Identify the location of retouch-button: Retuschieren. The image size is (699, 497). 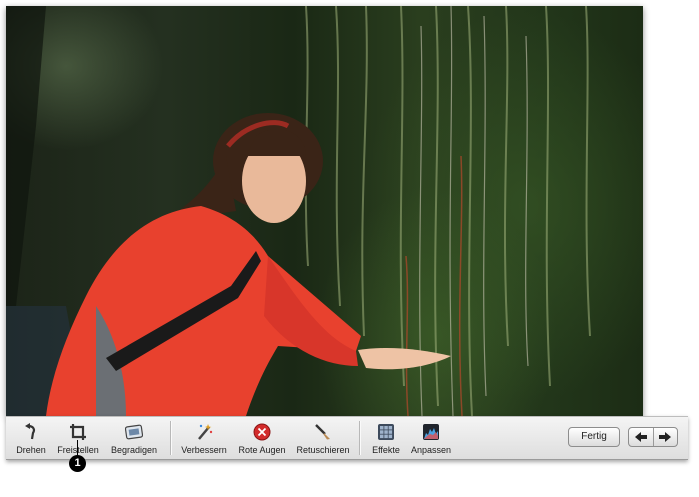
(323, 438).